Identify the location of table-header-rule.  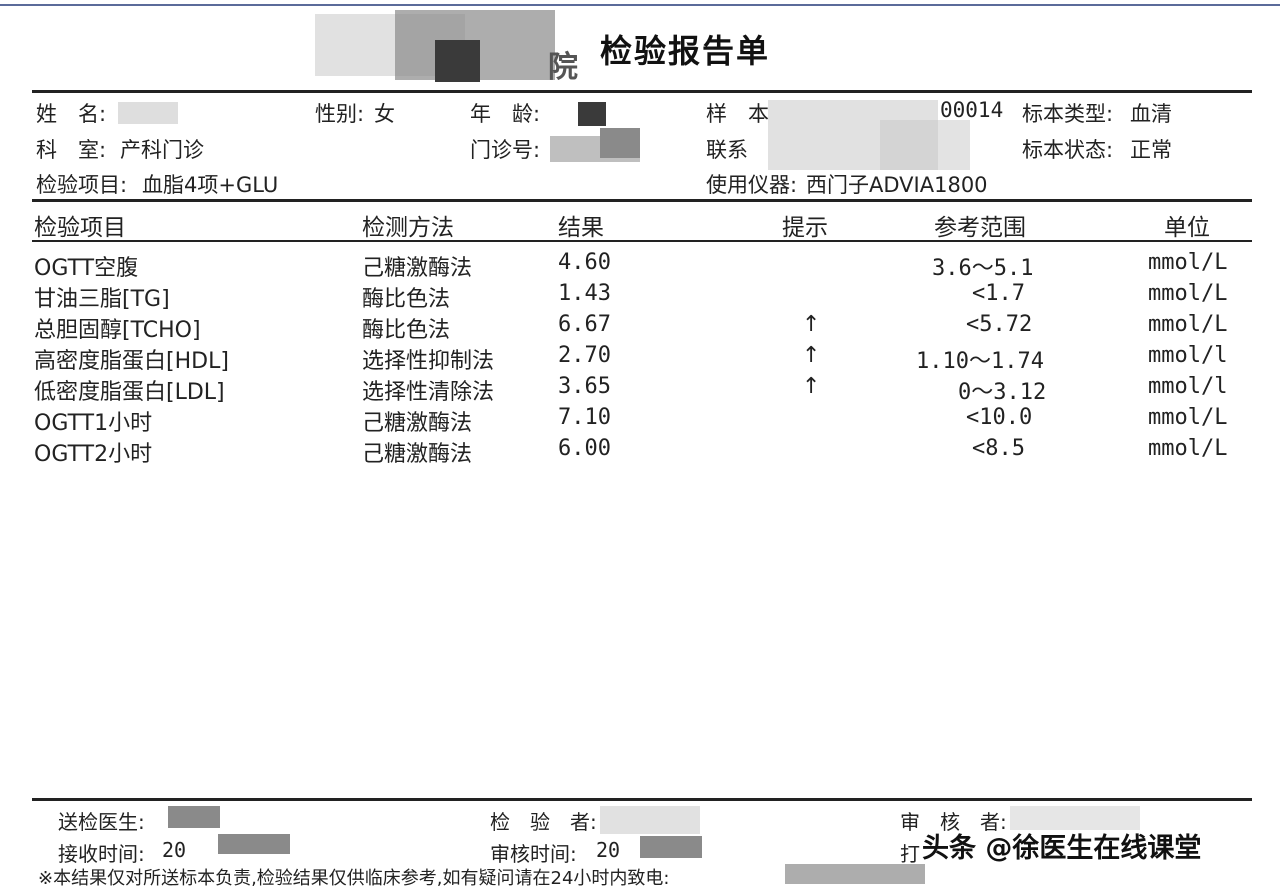
(642, 241).